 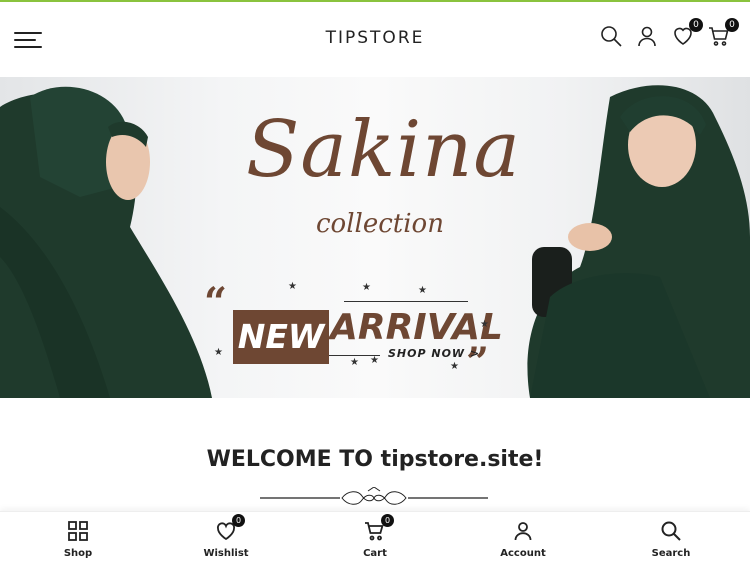 I want to click on open-quote-mark: “, so click(x=216, y=302).